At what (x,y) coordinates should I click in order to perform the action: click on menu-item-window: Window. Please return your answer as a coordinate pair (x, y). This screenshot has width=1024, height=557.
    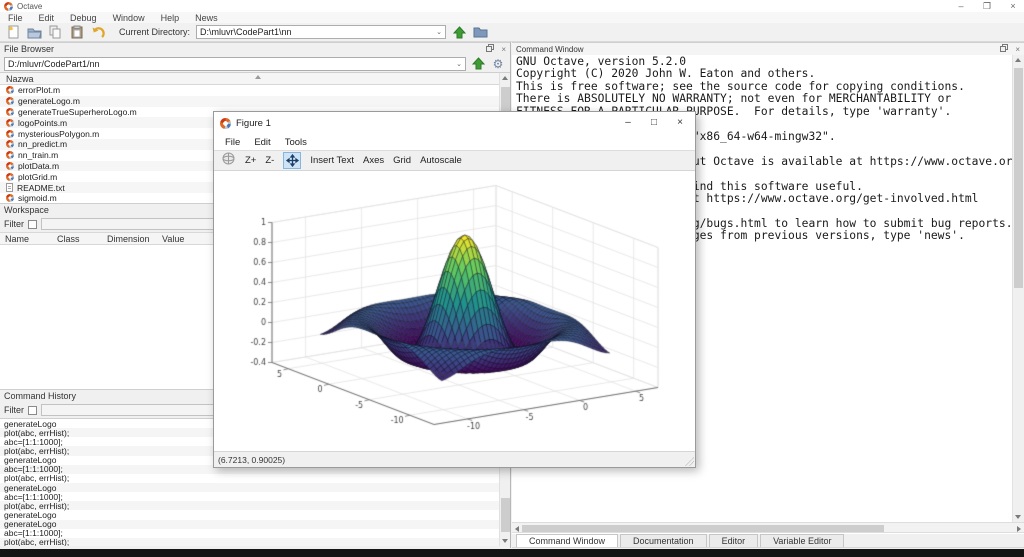
    Looking at the image, I should click on (129, 18).